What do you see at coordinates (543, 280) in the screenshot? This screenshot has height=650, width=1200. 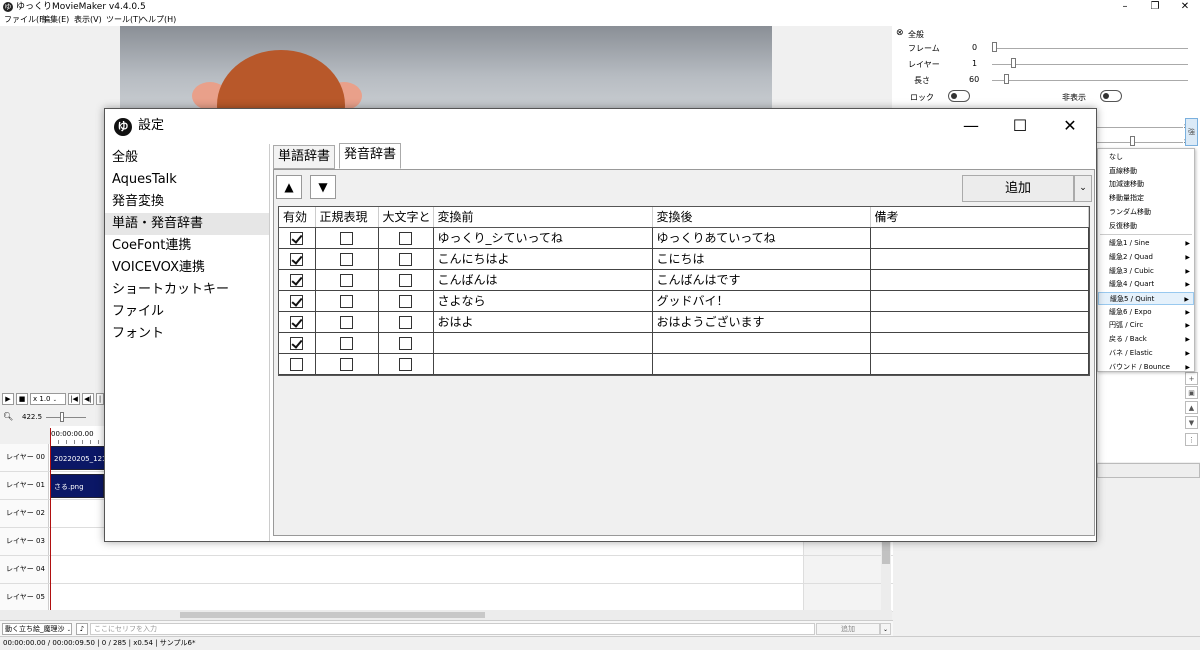 I see `before-cell: こんばんは` at bounding box center [543, 280].